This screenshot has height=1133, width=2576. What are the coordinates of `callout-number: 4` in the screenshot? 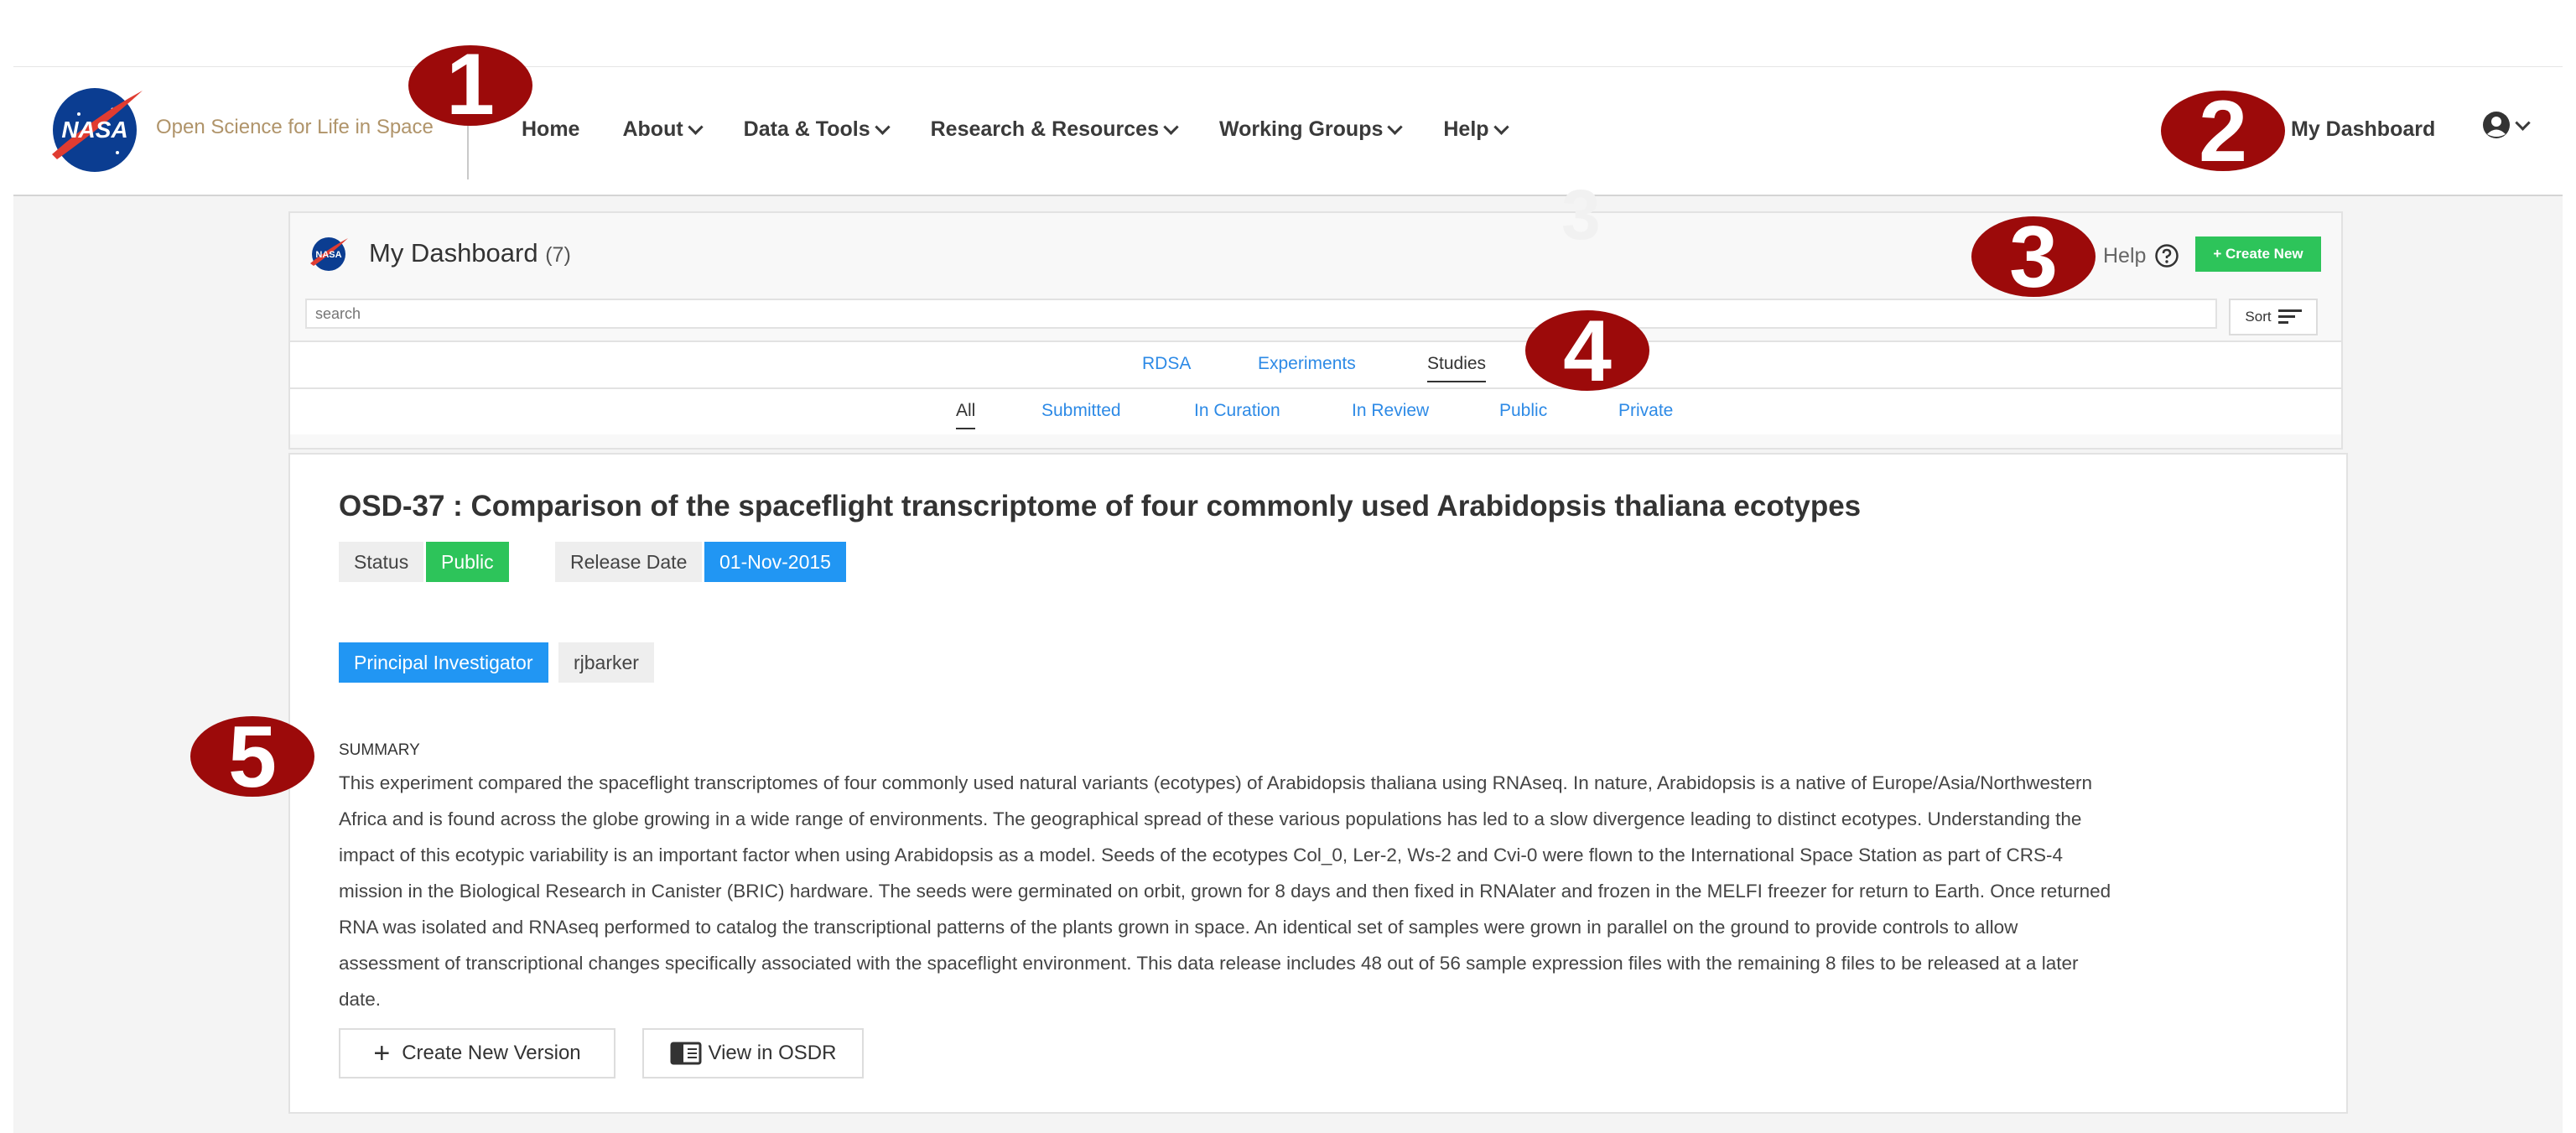 It's located at (1587, 350).